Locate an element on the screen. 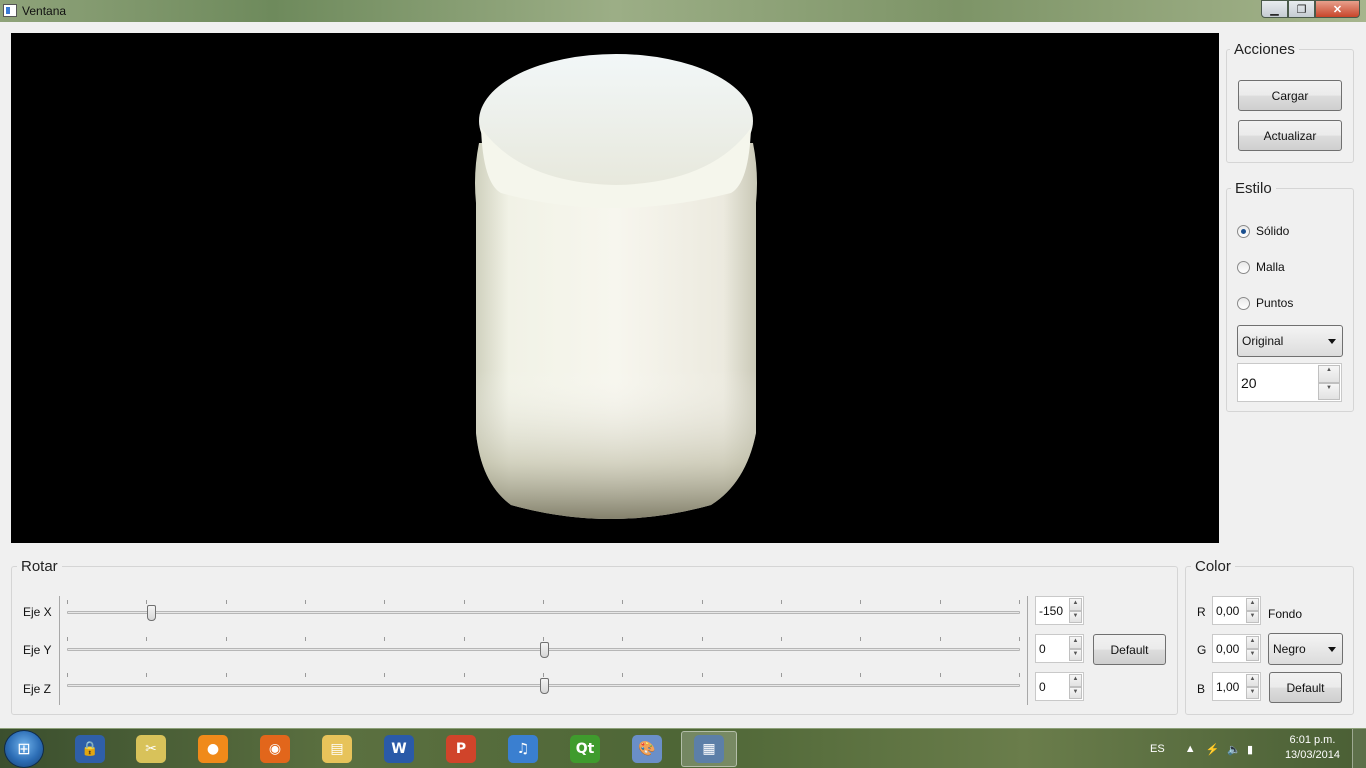  clock: 6:01 p.m. 13/03/2014 is located at coordinates (1312, 748).